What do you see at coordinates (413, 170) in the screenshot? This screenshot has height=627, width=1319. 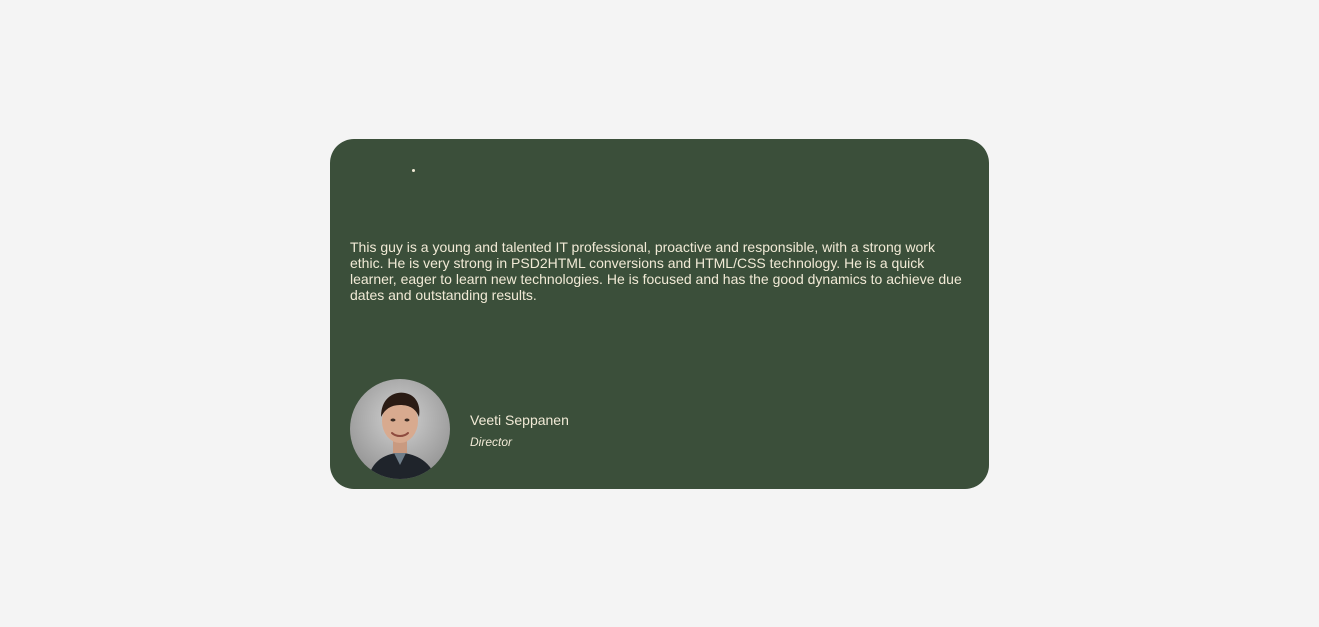 I see `quote-mark-icon` at bounding box center [413, 170].